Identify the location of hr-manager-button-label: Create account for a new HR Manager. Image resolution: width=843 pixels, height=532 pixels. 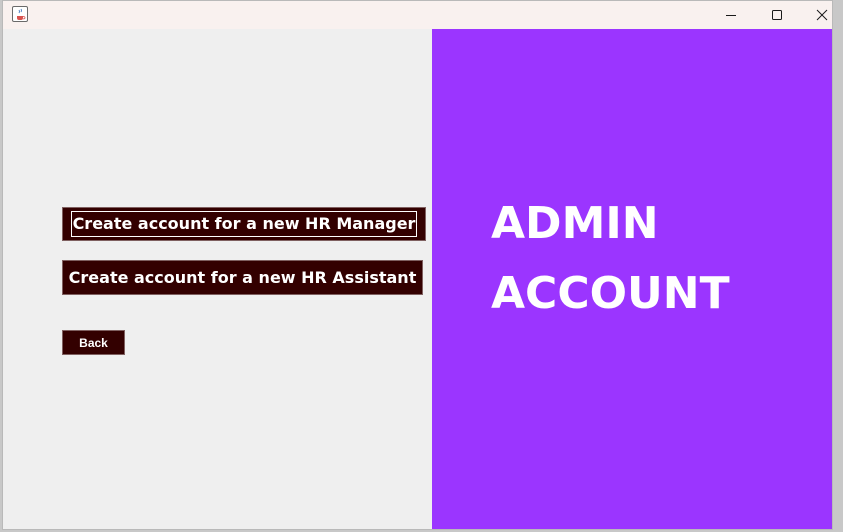
(244, 224).